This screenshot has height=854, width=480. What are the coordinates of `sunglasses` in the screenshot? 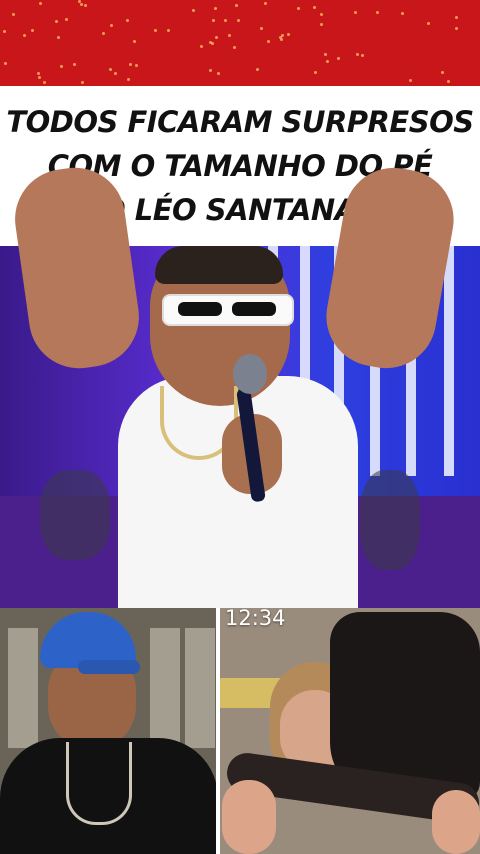 It's located at (228, 310).